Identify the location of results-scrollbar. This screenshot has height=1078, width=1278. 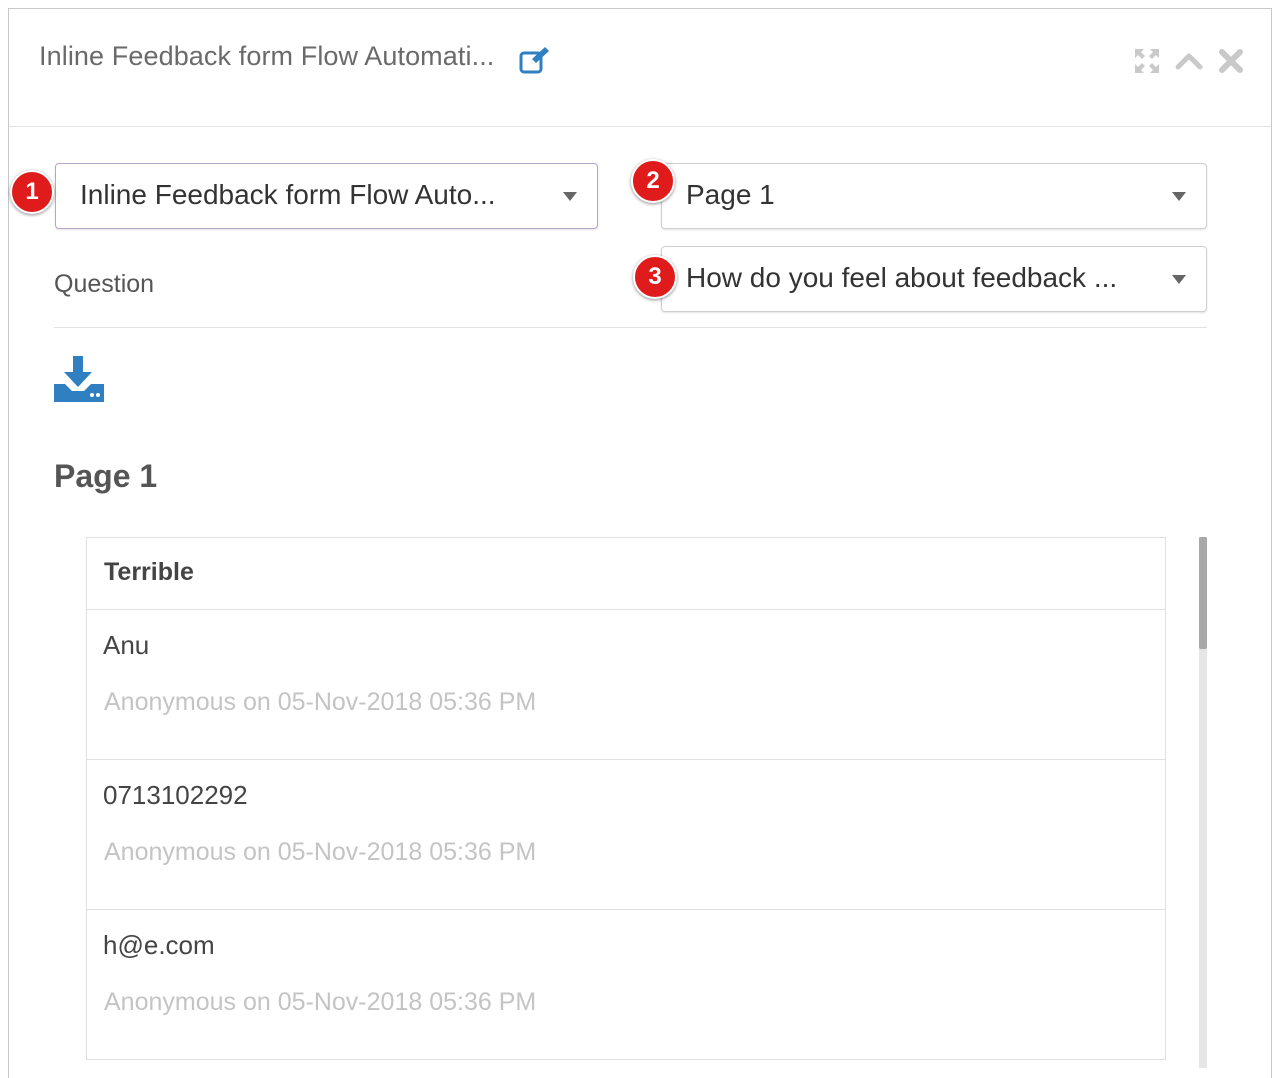
(1203, 802).